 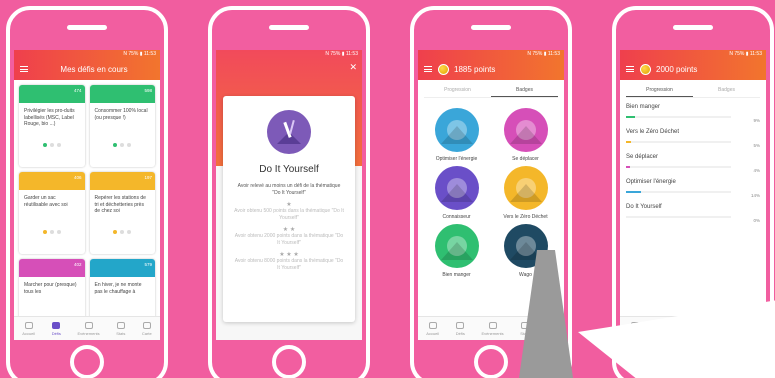 What do you see at coordinates (755, 195) in the screenshot?
I see `progress-percent: 14%` at bounding box center [755, 195].